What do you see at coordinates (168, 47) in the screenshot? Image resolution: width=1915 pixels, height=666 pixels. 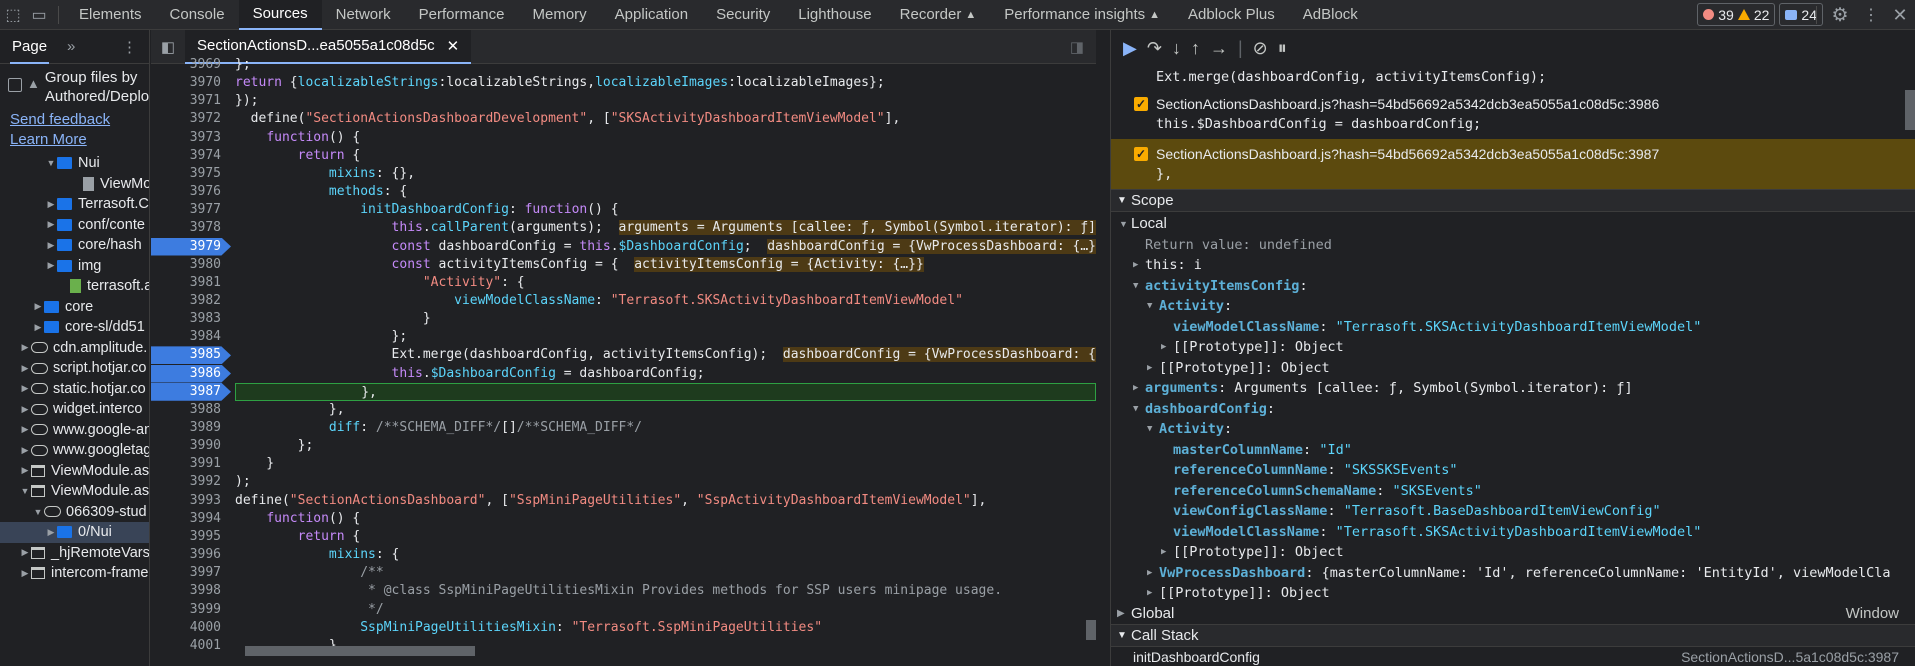 I see `toggle-navigator-icon: ◧` at bounding box center [168, 47].